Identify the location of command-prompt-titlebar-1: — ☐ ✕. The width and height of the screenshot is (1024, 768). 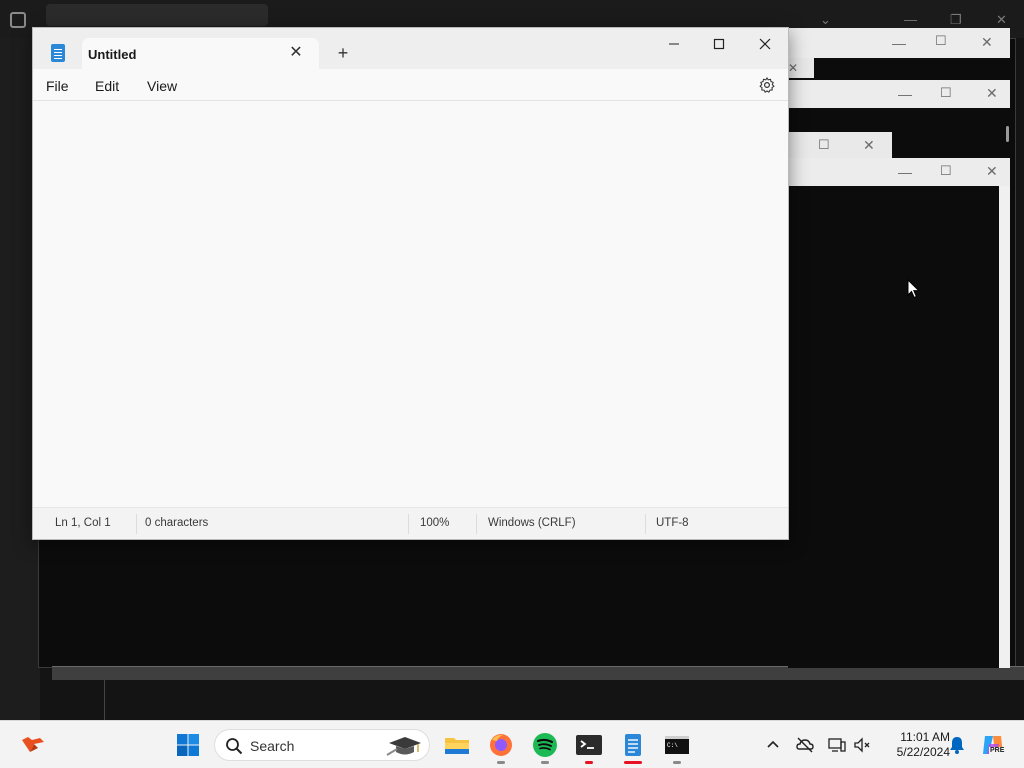
(899, 43).